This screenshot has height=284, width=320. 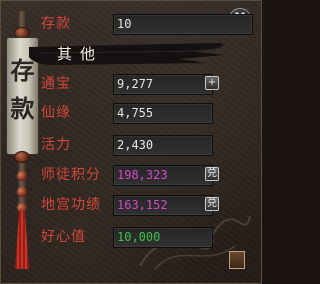 What do you see at coordinates (56, 145) in the screenshot?
I see `row-label: 活力` at bounding box center [56, 145].